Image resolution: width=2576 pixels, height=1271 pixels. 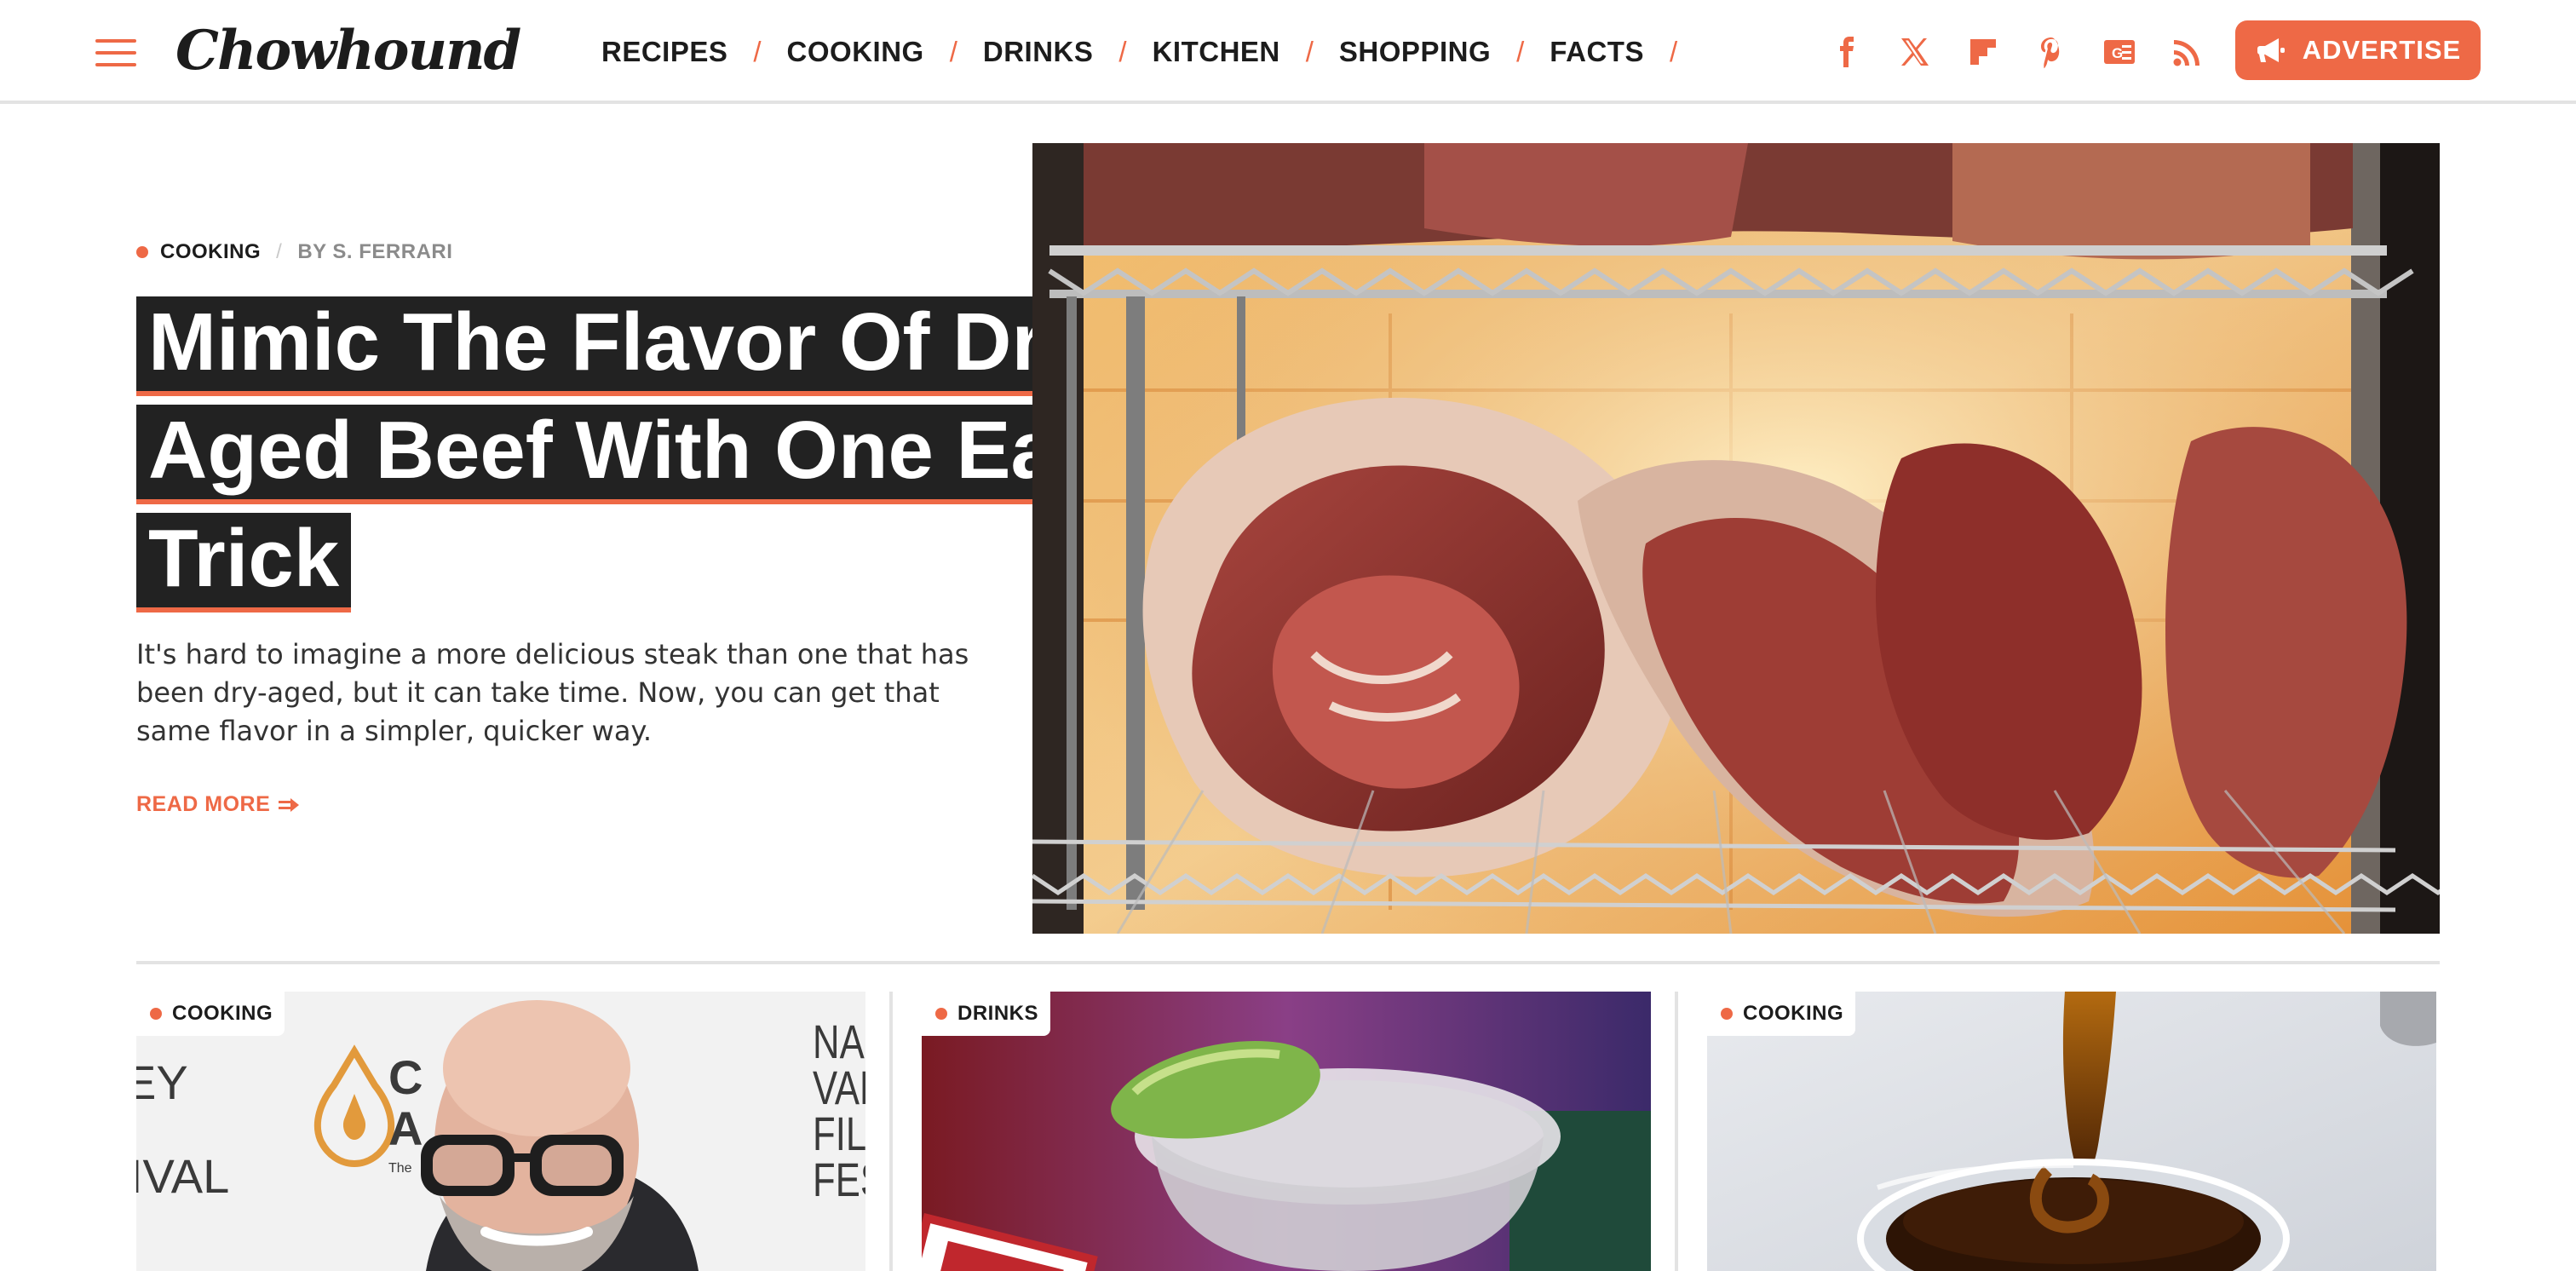 I want to click on svg-text: G, so click(x=2117, y=53).